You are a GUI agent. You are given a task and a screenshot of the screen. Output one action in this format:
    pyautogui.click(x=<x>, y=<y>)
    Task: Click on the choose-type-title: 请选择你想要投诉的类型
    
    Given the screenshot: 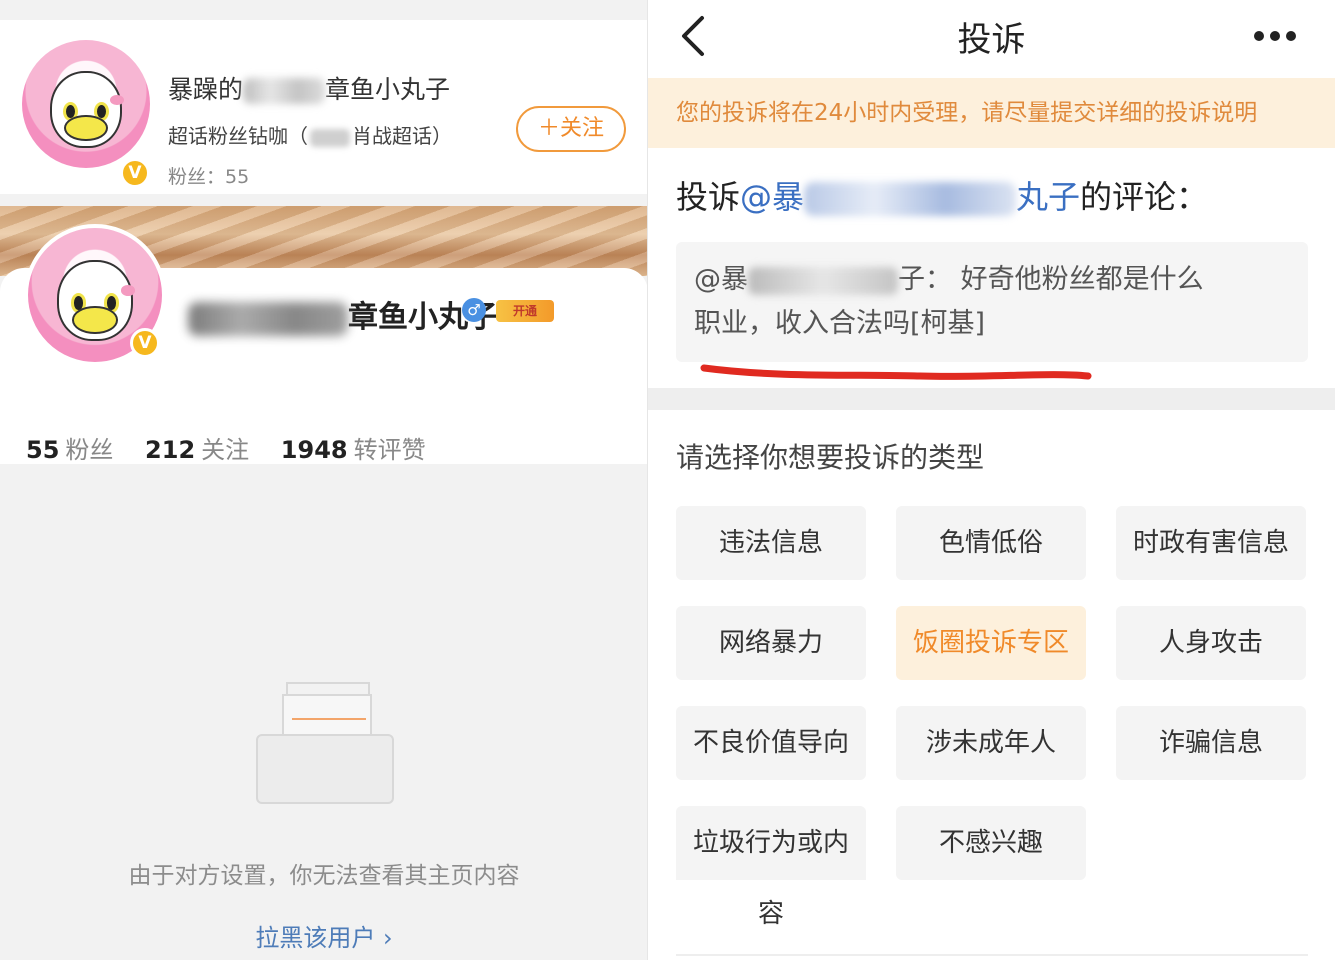 What is the action you would take?
    pyautogui.click(x=830, y=457)
    